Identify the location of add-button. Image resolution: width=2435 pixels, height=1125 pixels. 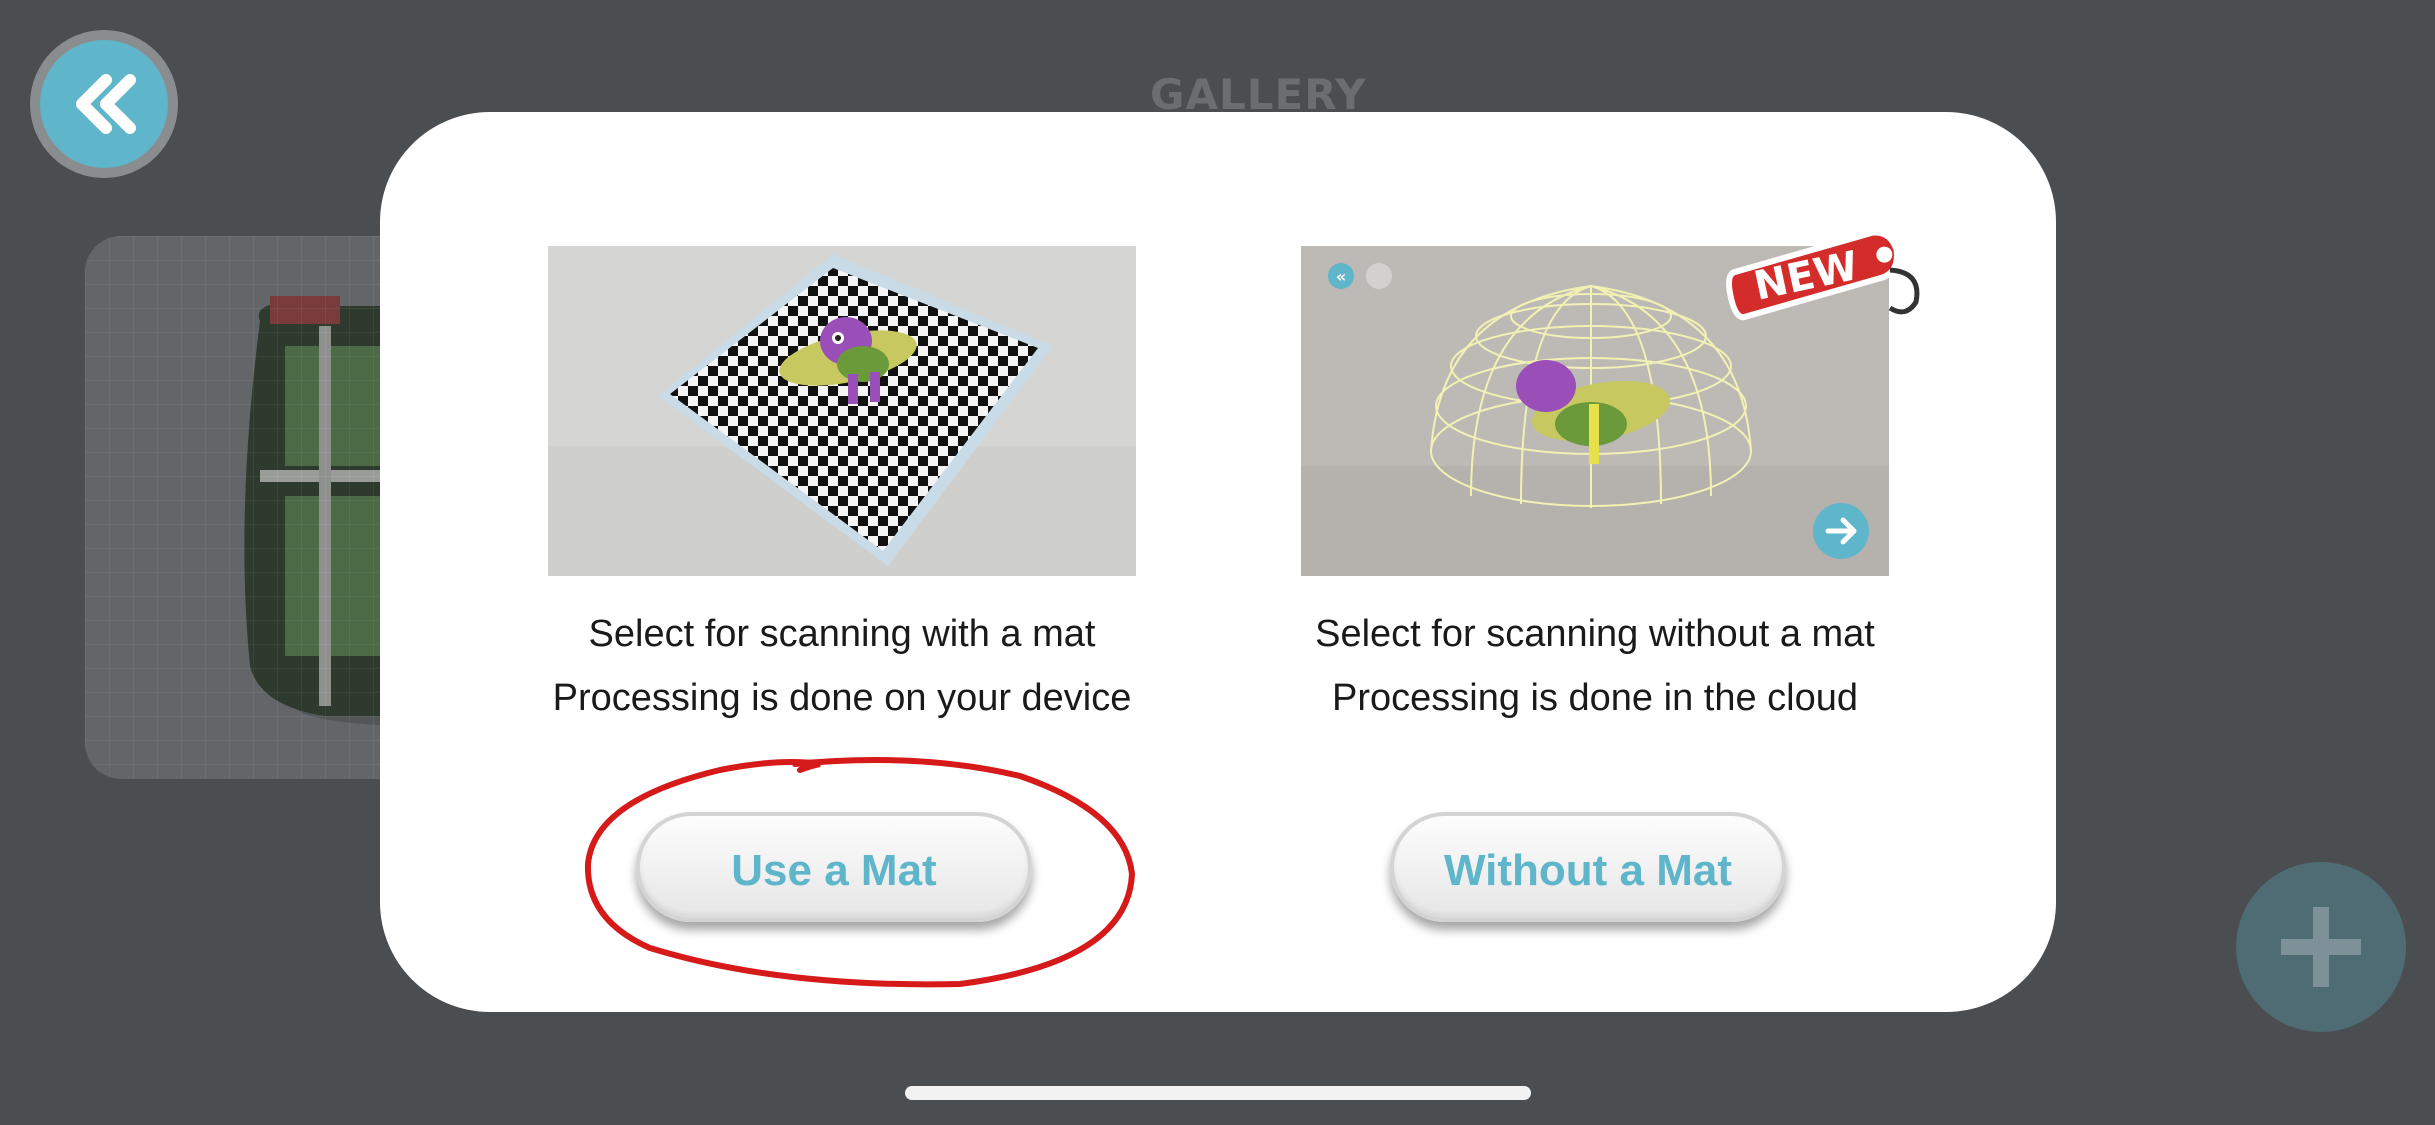
(2321, 947).